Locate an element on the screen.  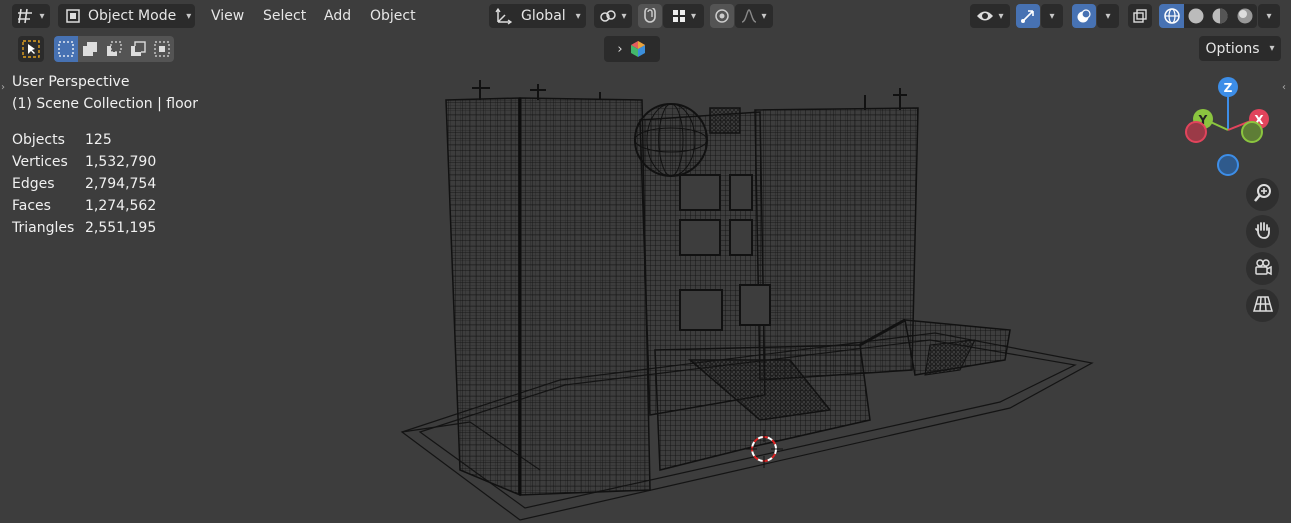
solid-shading-button is located at coordinates (1196, 16).